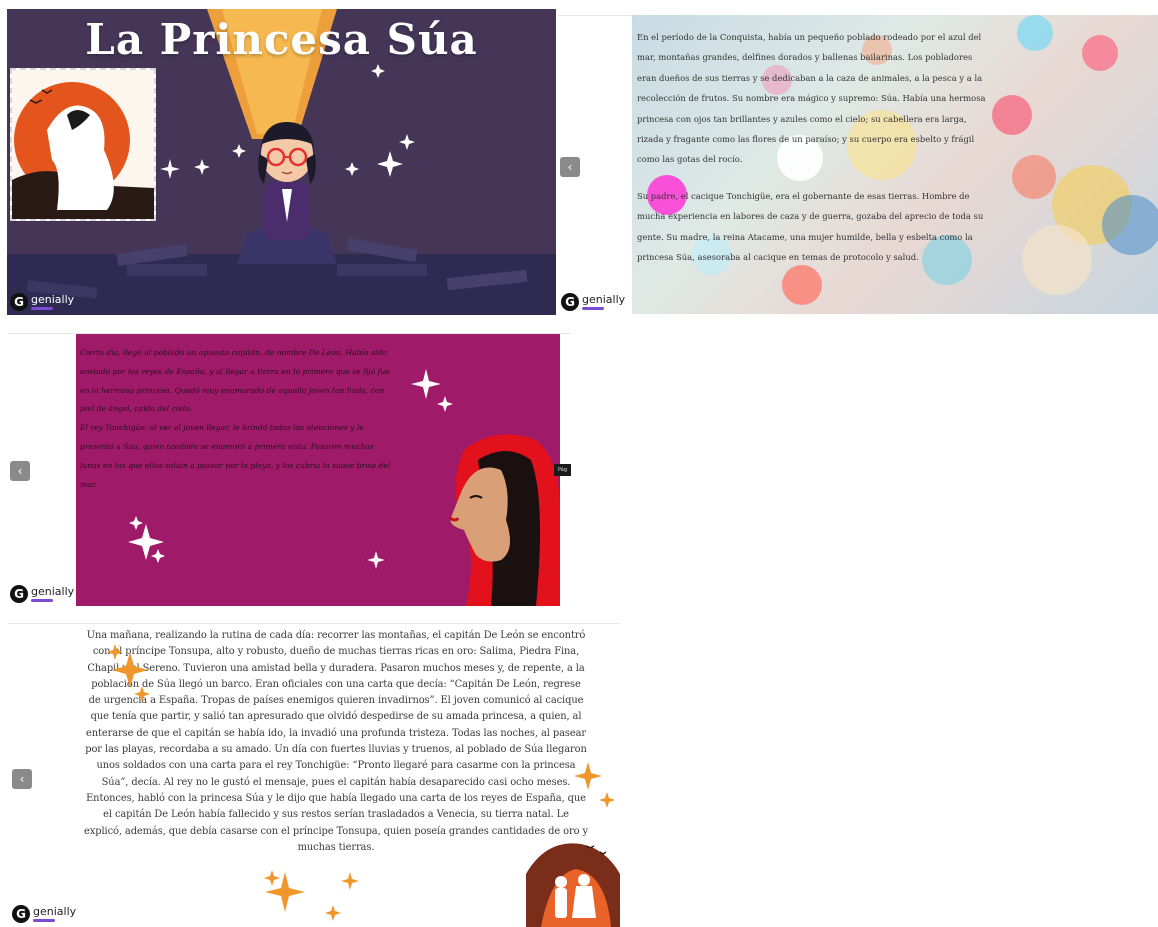 Image resolution: width=1158 pixels, height=927 pixels. I want to click on cover-stamp-illustration, so click(83, 144).